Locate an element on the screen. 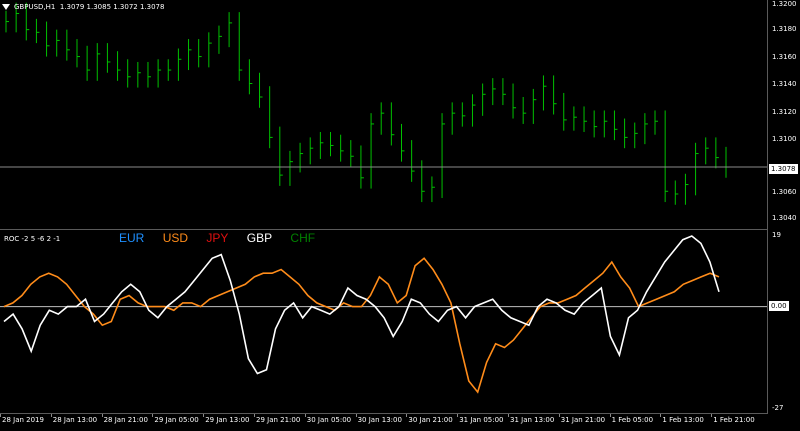 The height and width of the screenshot is (431, 800). time-label: 1 Feb 05:00 is located at coordinates (632, 420).